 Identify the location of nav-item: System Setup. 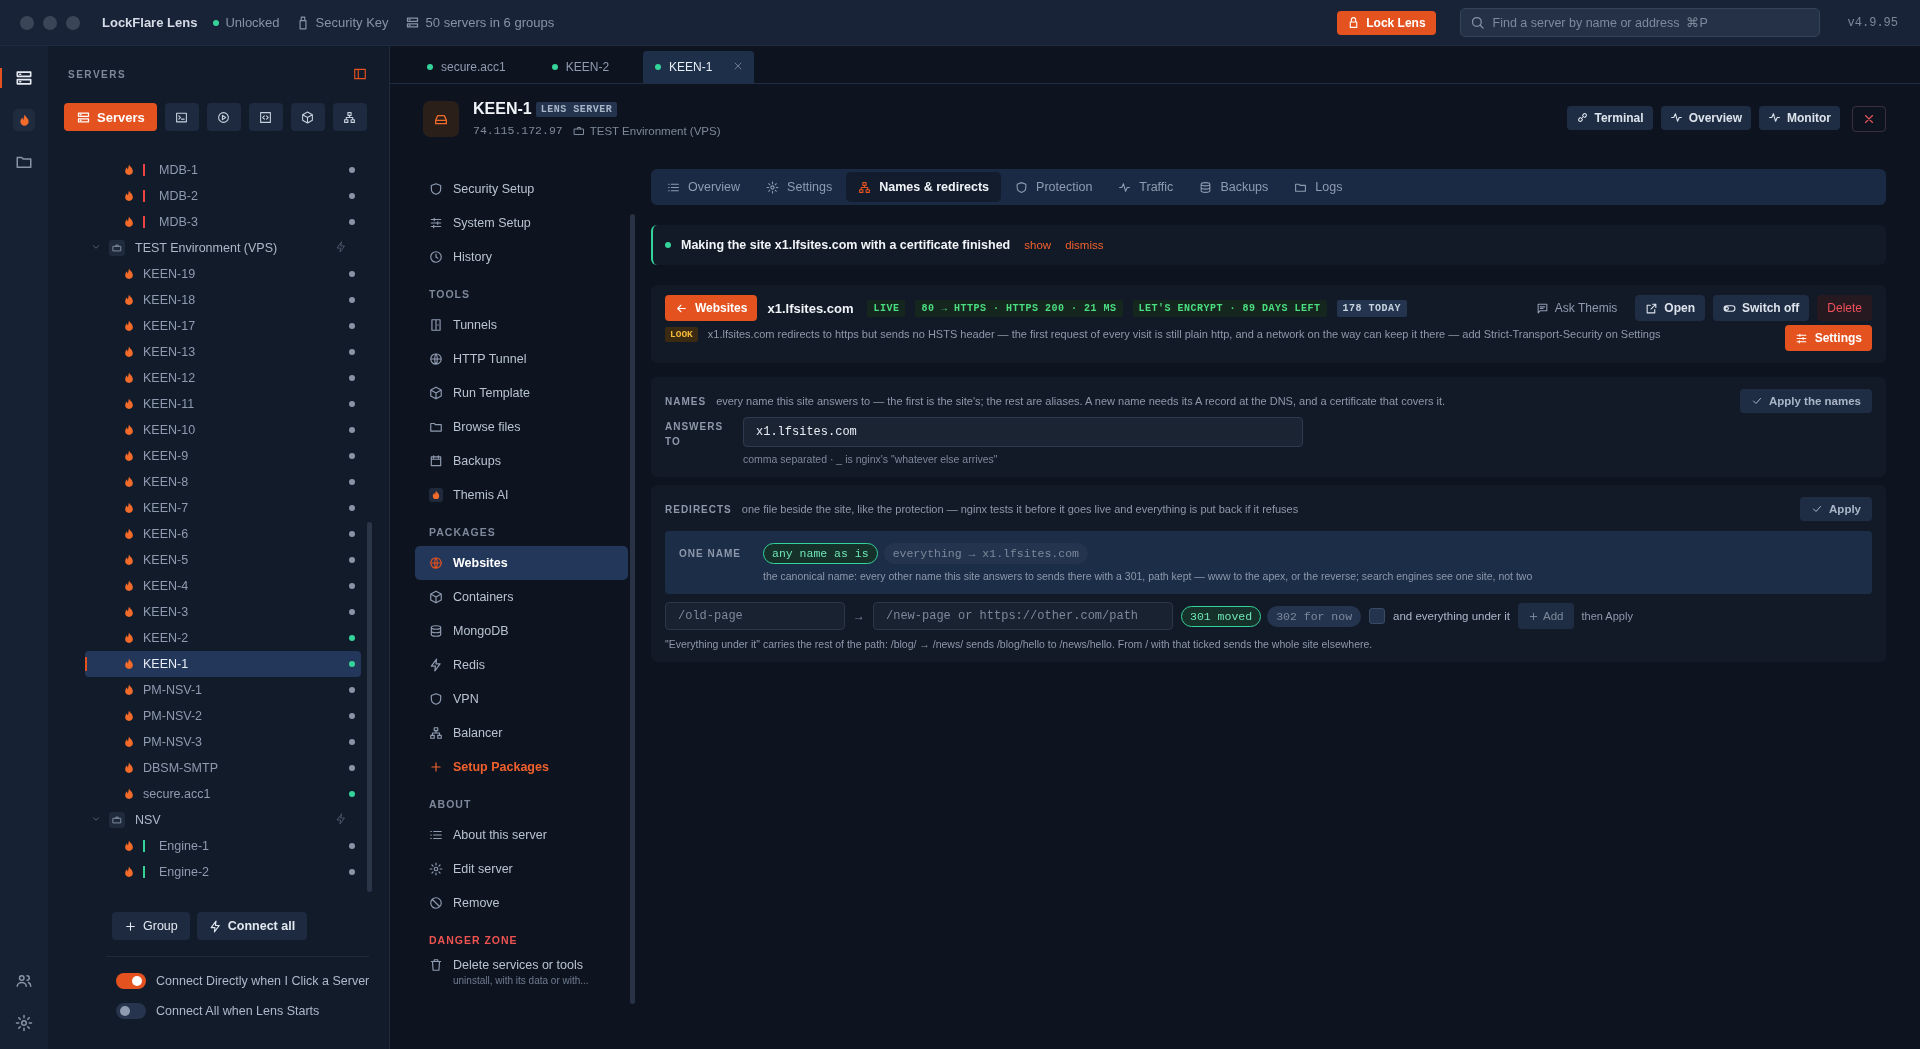
(521, 223).